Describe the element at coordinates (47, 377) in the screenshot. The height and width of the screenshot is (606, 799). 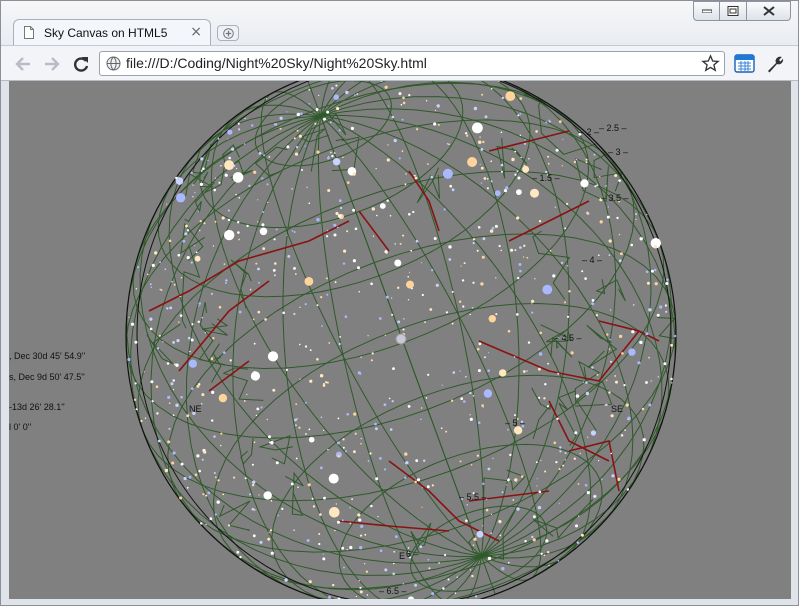
I see `info-line: s, Dec 9d 50' 47.5''` at that location.